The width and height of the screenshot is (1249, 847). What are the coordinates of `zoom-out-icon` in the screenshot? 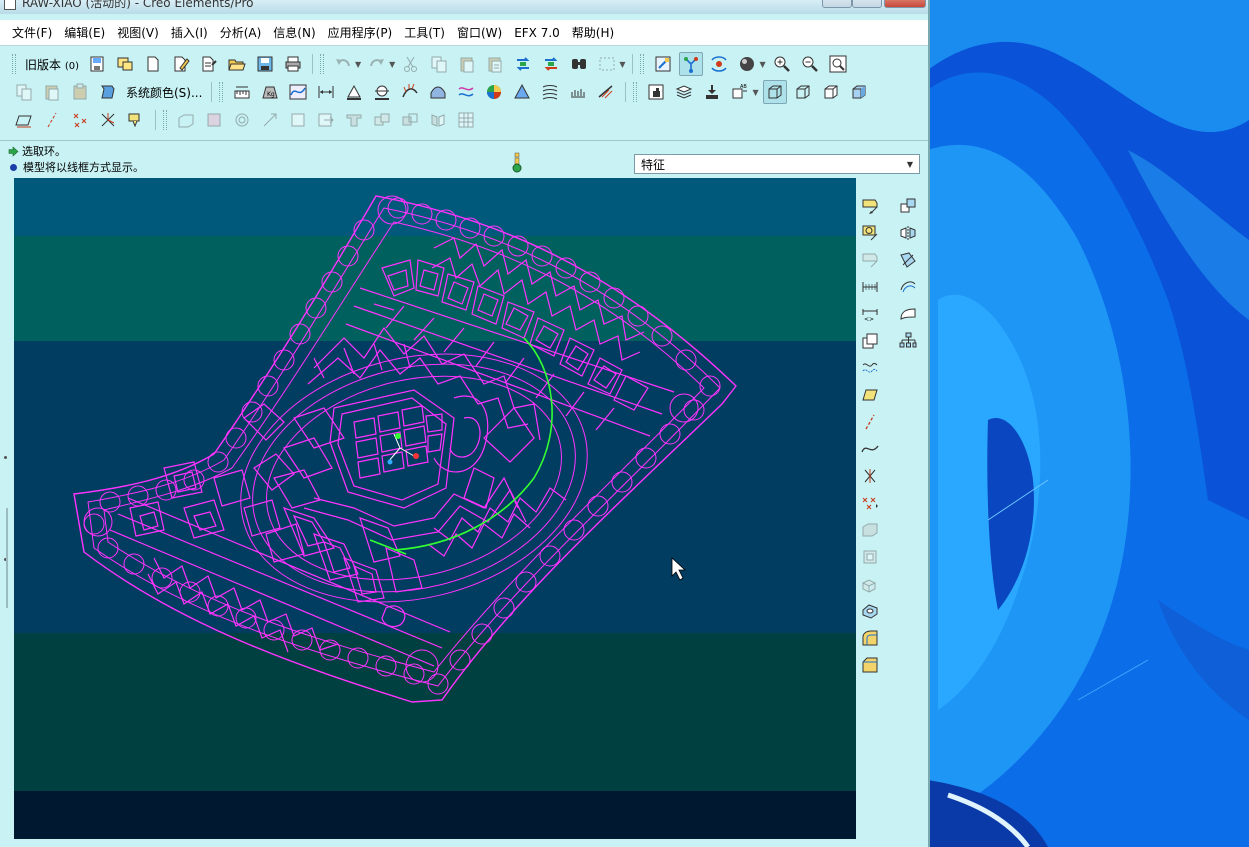 It's located at (810, 64).